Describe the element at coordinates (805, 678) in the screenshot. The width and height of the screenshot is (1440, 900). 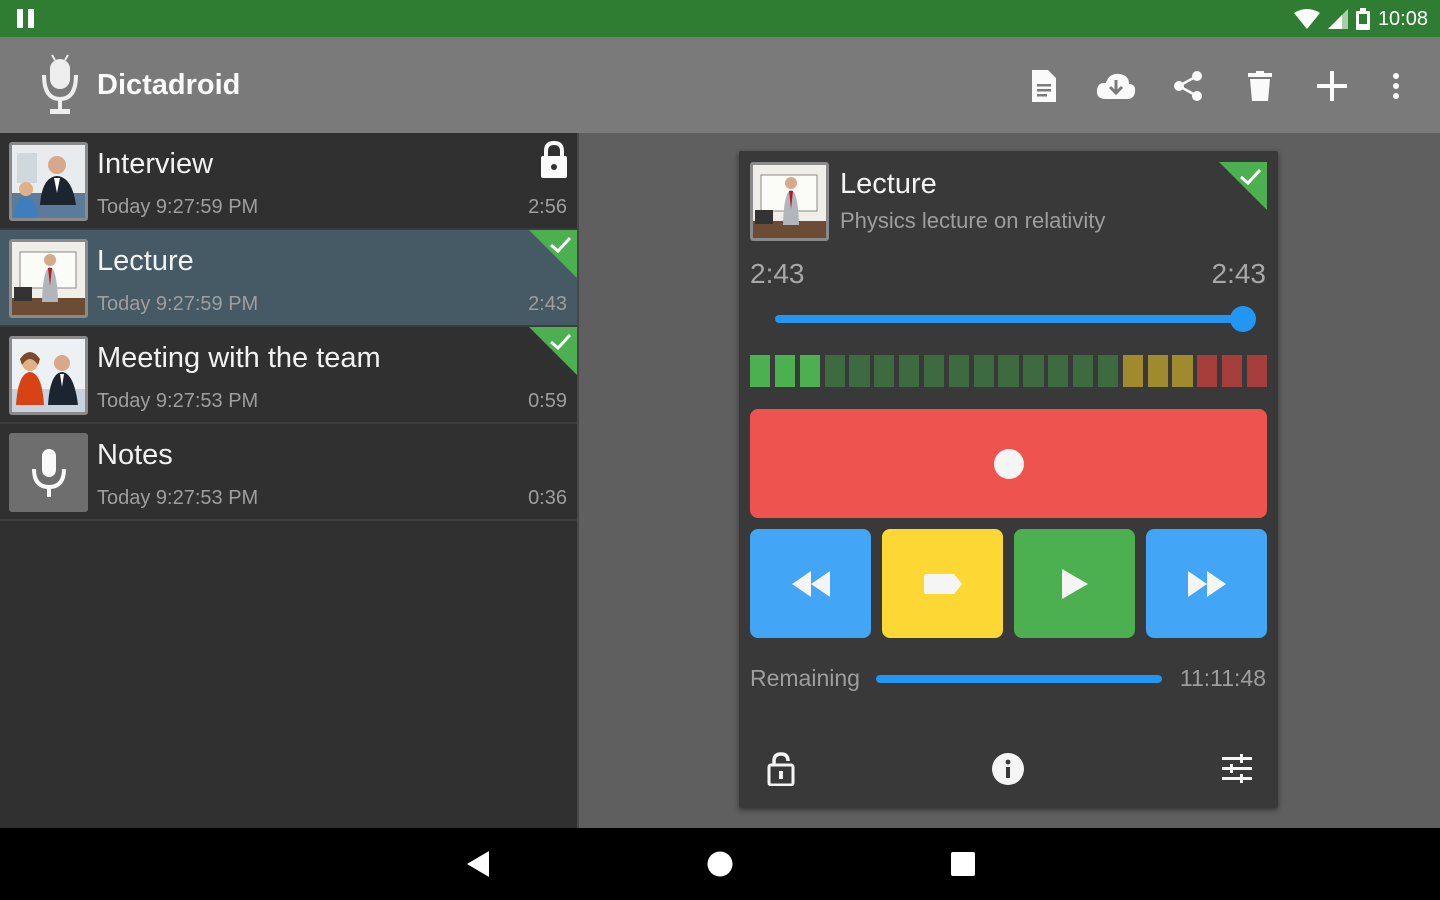
I see `remaining-label: Remaining` at that location.